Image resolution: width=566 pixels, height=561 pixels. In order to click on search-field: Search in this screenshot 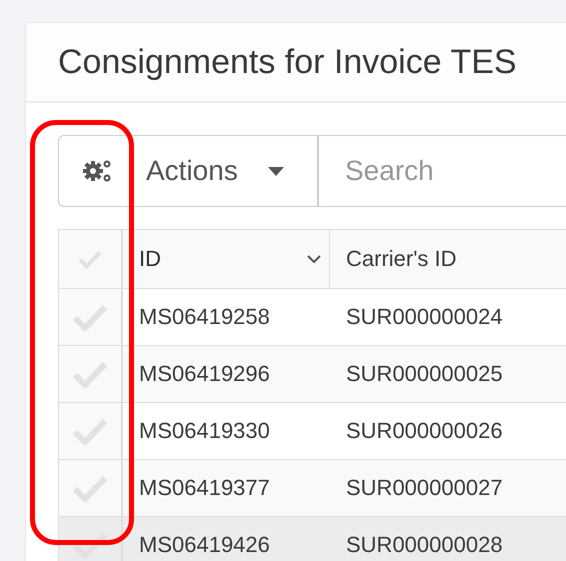, I will do `click(442, 171)`.